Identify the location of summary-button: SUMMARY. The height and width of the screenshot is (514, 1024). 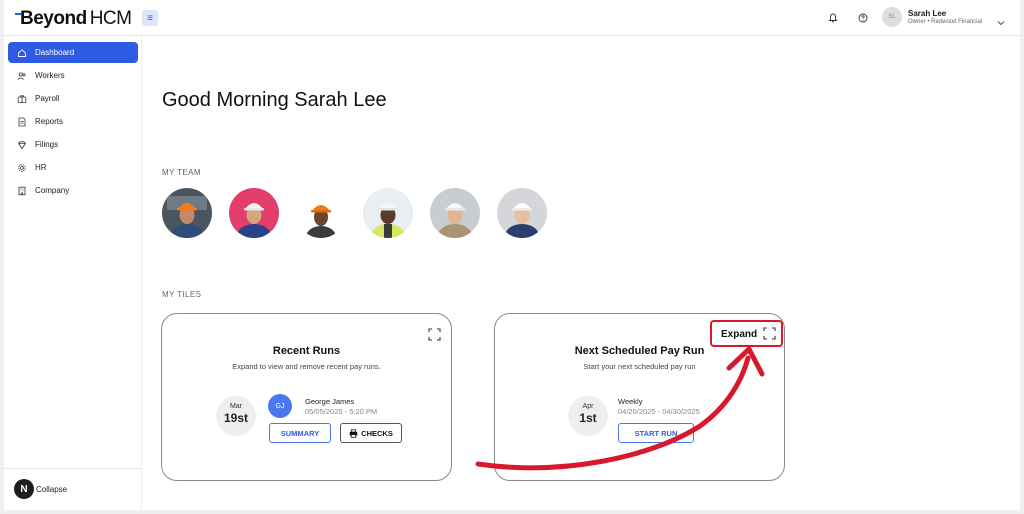
(300, 433).